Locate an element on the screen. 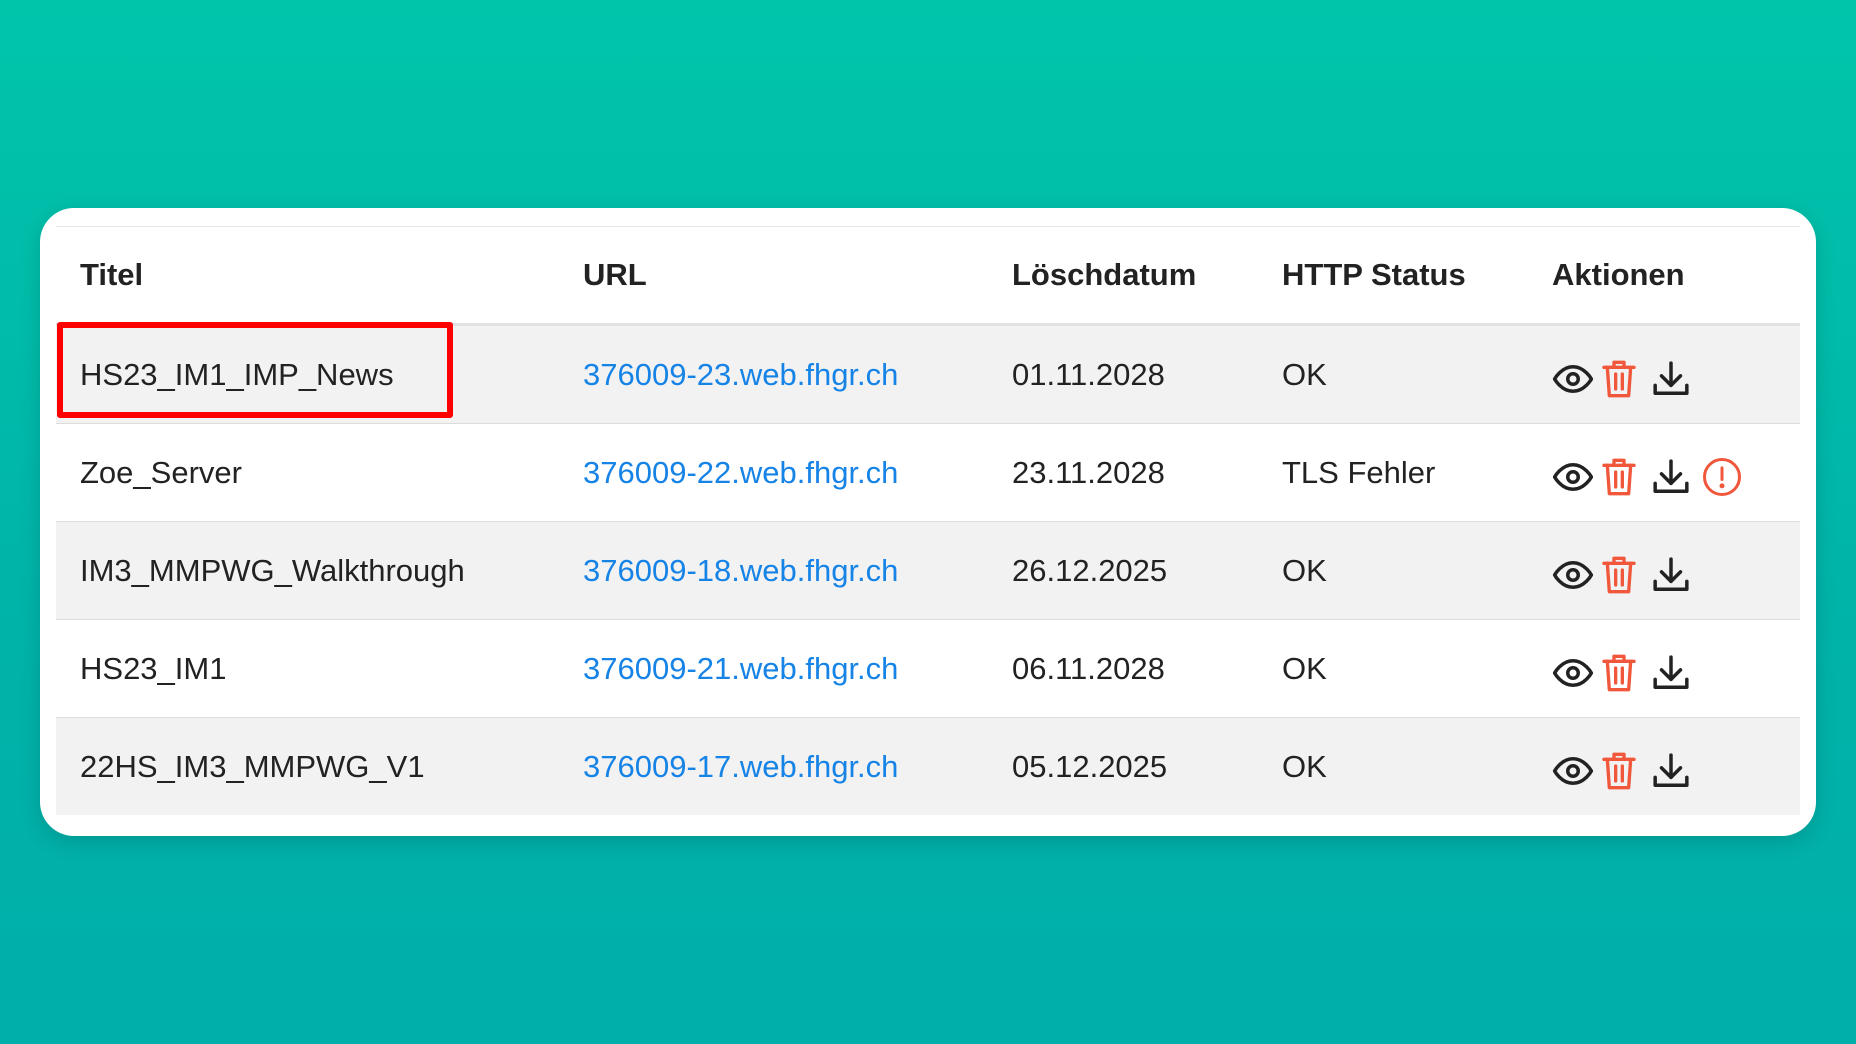 The image size is (1856, 1044). site-title: HS23_IM1 is located at coordinates (153, 668).